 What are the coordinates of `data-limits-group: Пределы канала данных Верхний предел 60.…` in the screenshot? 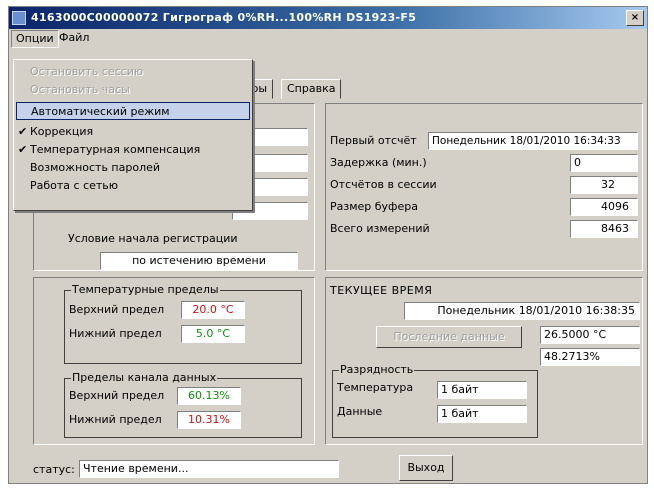 It's located at (183, 405).